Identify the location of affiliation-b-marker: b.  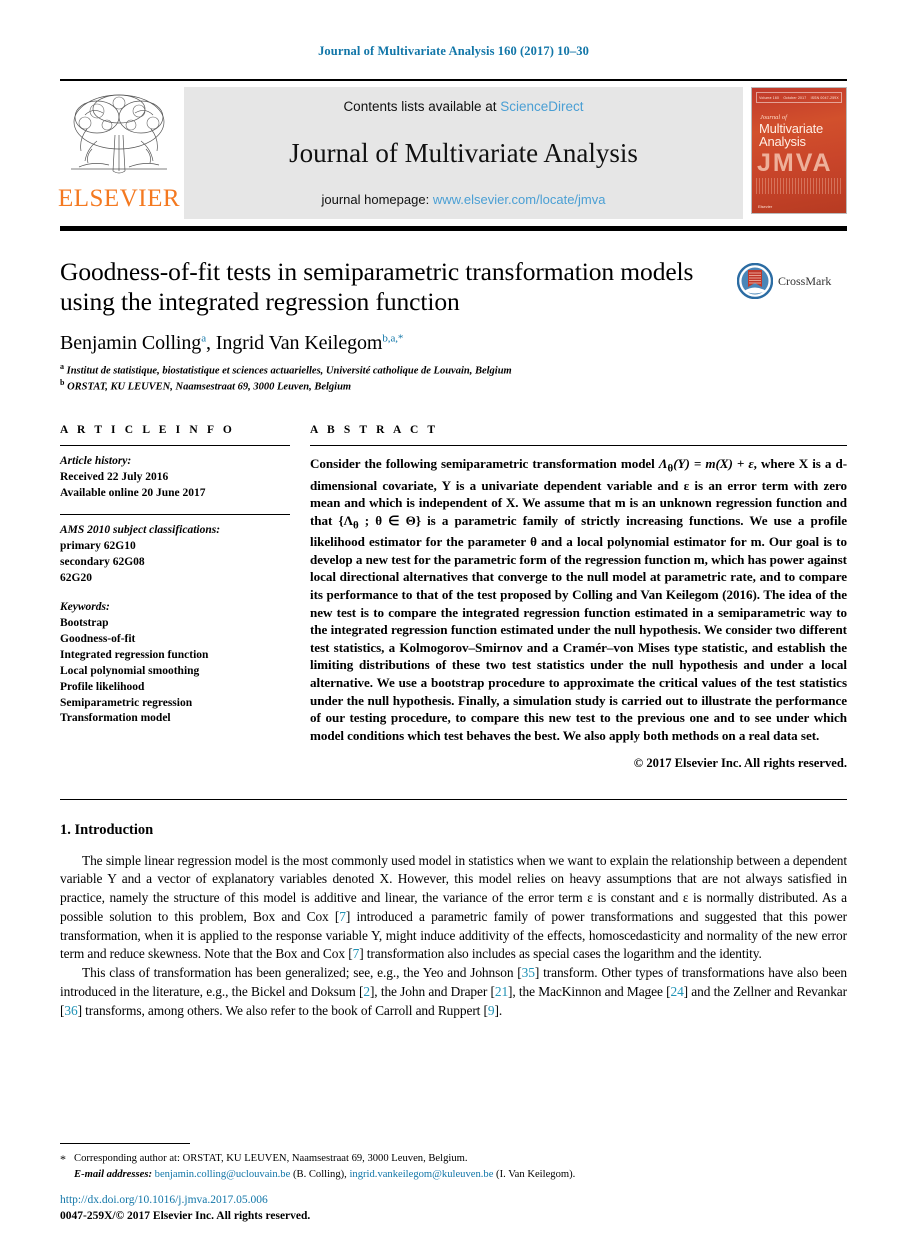
(62, 383).